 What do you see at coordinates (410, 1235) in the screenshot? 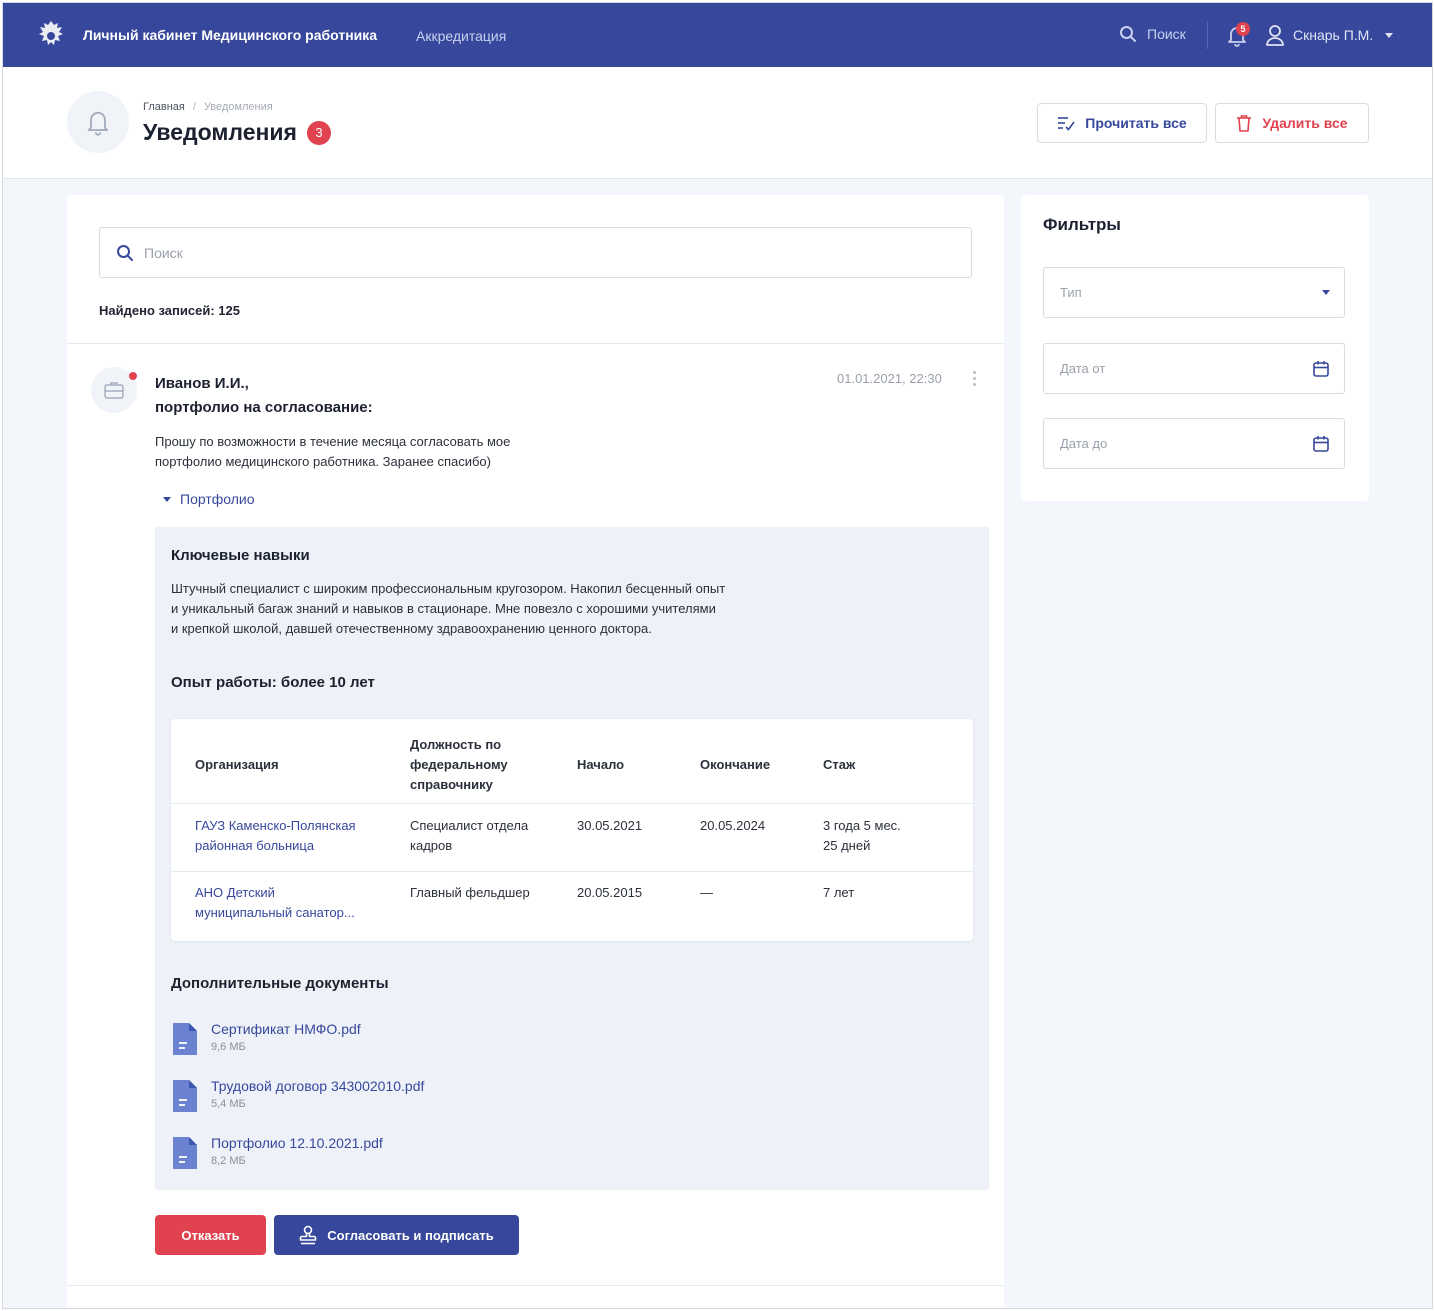
I see `approve-sign-label: Согласовать и подписать` at bounding box center [410, 1235].